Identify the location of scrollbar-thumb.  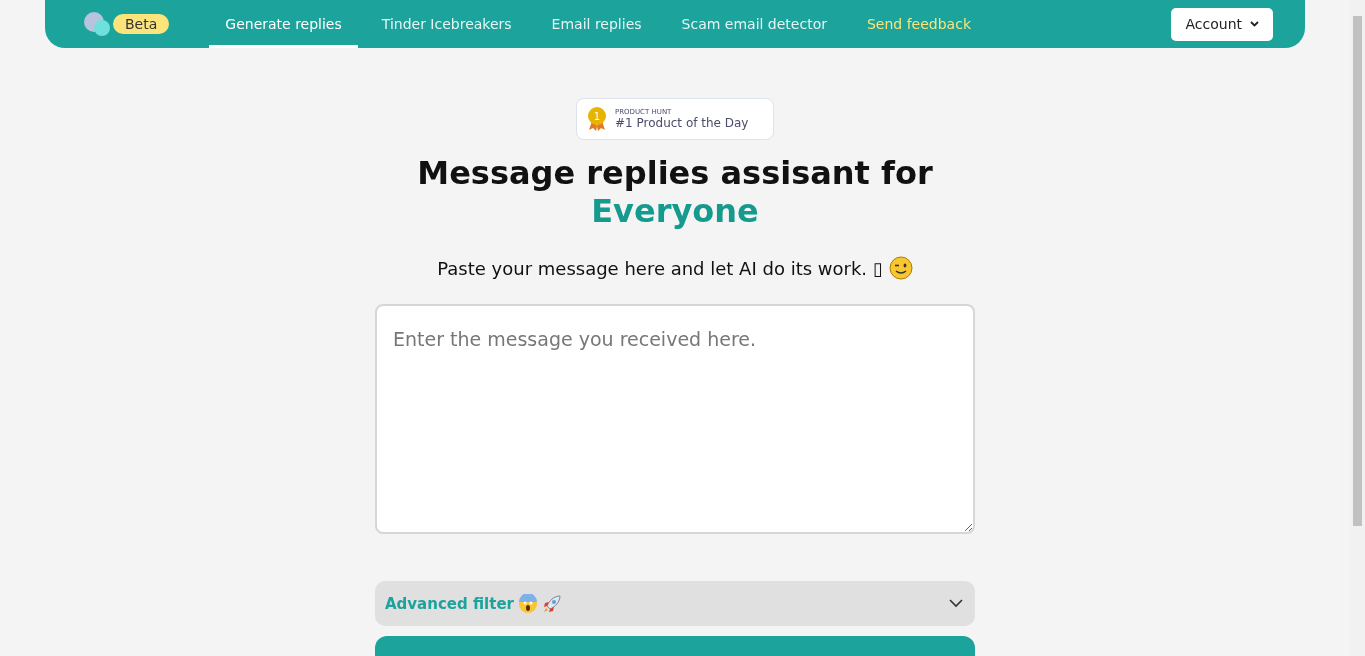
(1357, 271).